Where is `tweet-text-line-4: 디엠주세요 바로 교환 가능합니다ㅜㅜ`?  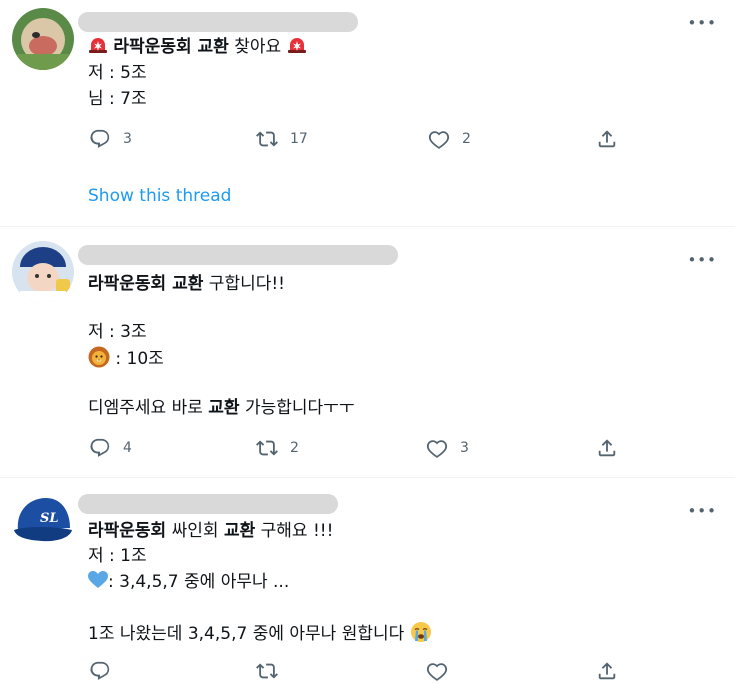
tweet-text-line-4: 디엠주세요 바로 교환 가능합니다ㅜㅜ is located at coordinates (221, 408).